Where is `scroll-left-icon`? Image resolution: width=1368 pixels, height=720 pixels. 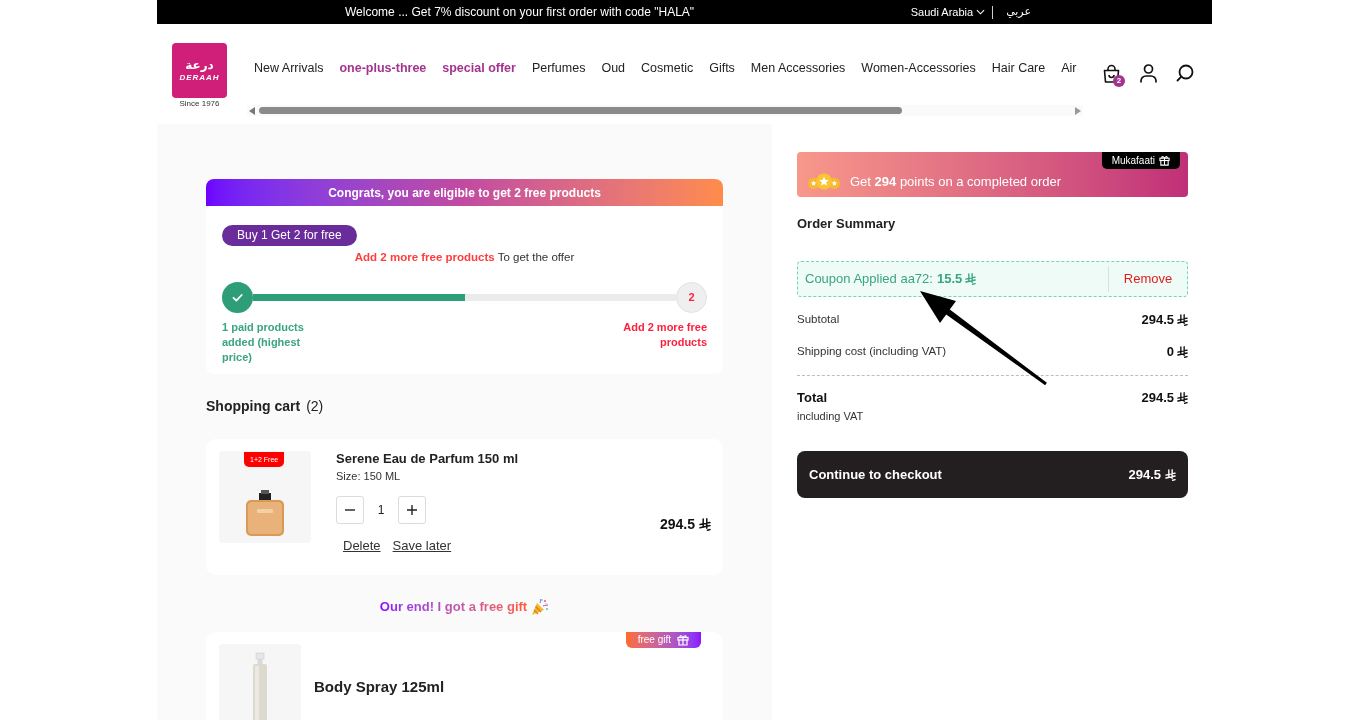 scroll-left-icon is located at coordinates (252, 110).